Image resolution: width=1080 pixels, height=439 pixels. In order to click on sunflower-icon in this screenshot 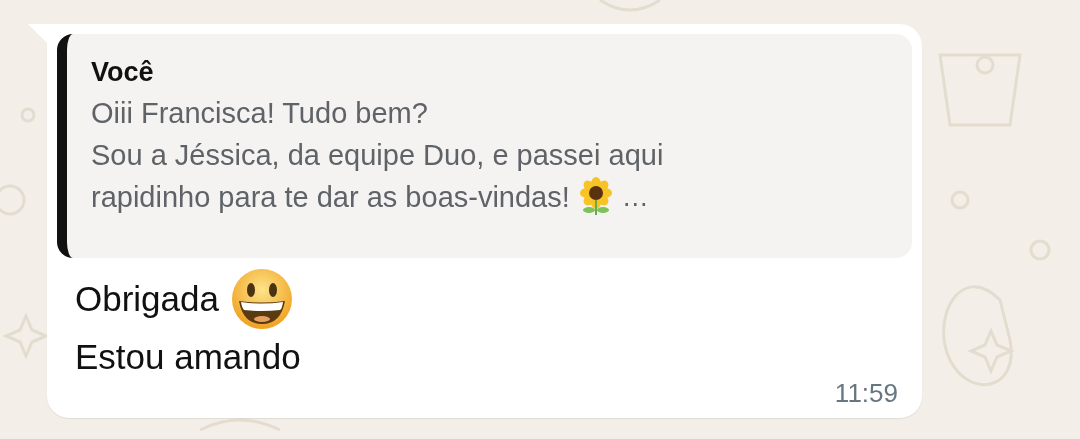, I will do `click(595, 197)`.